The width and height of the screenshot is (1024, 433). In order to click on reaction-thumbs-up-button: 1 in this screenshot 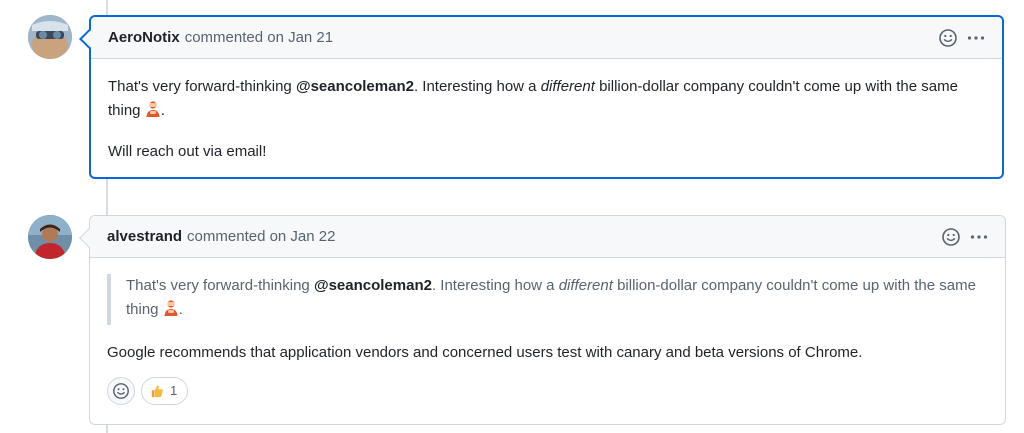, I will do `click(165, 391)`.